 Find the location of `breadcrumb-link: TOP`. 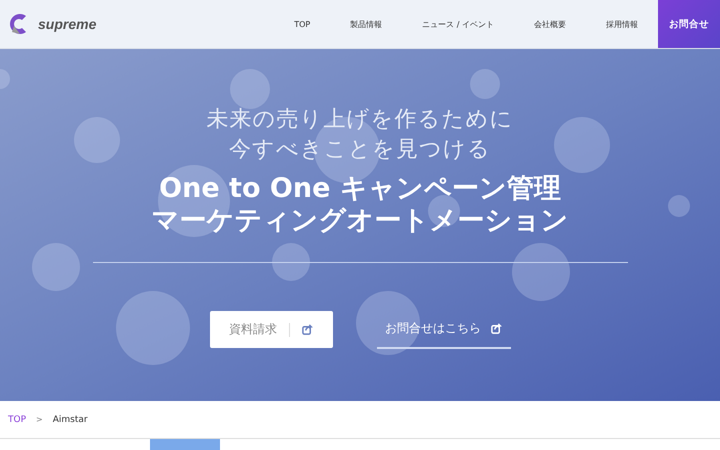

breadcrumb-link: TOP is located at coordinates (17, 419).